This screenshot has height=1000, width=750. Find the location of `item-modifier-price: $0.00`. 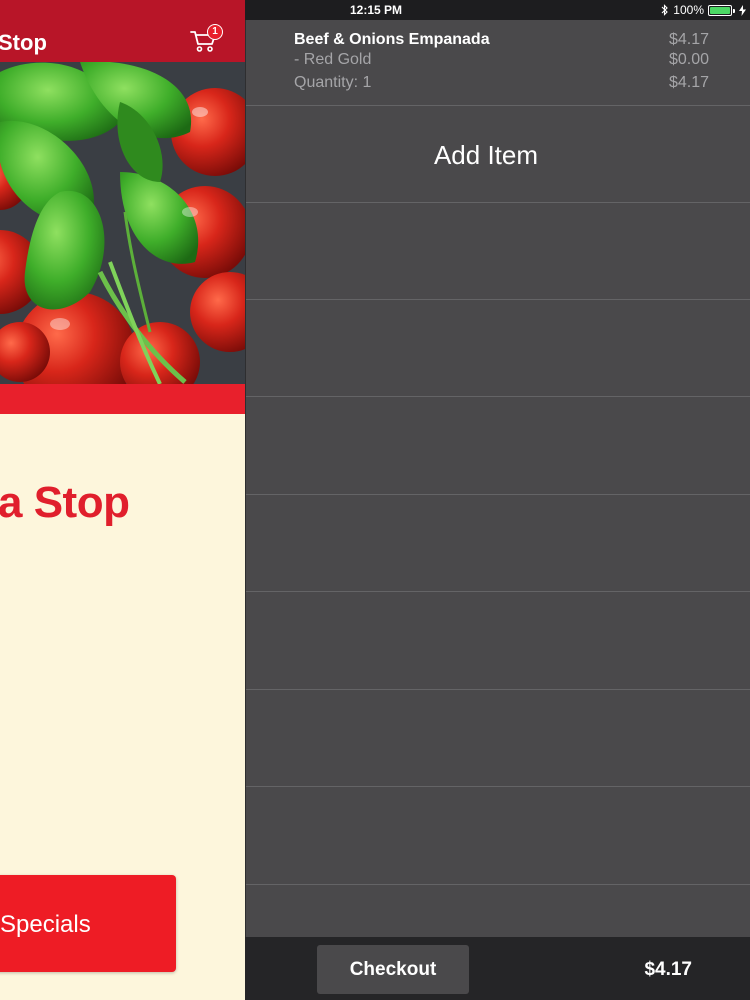

item-modifier-price: $0.00 is located at coordinates (688, 59).